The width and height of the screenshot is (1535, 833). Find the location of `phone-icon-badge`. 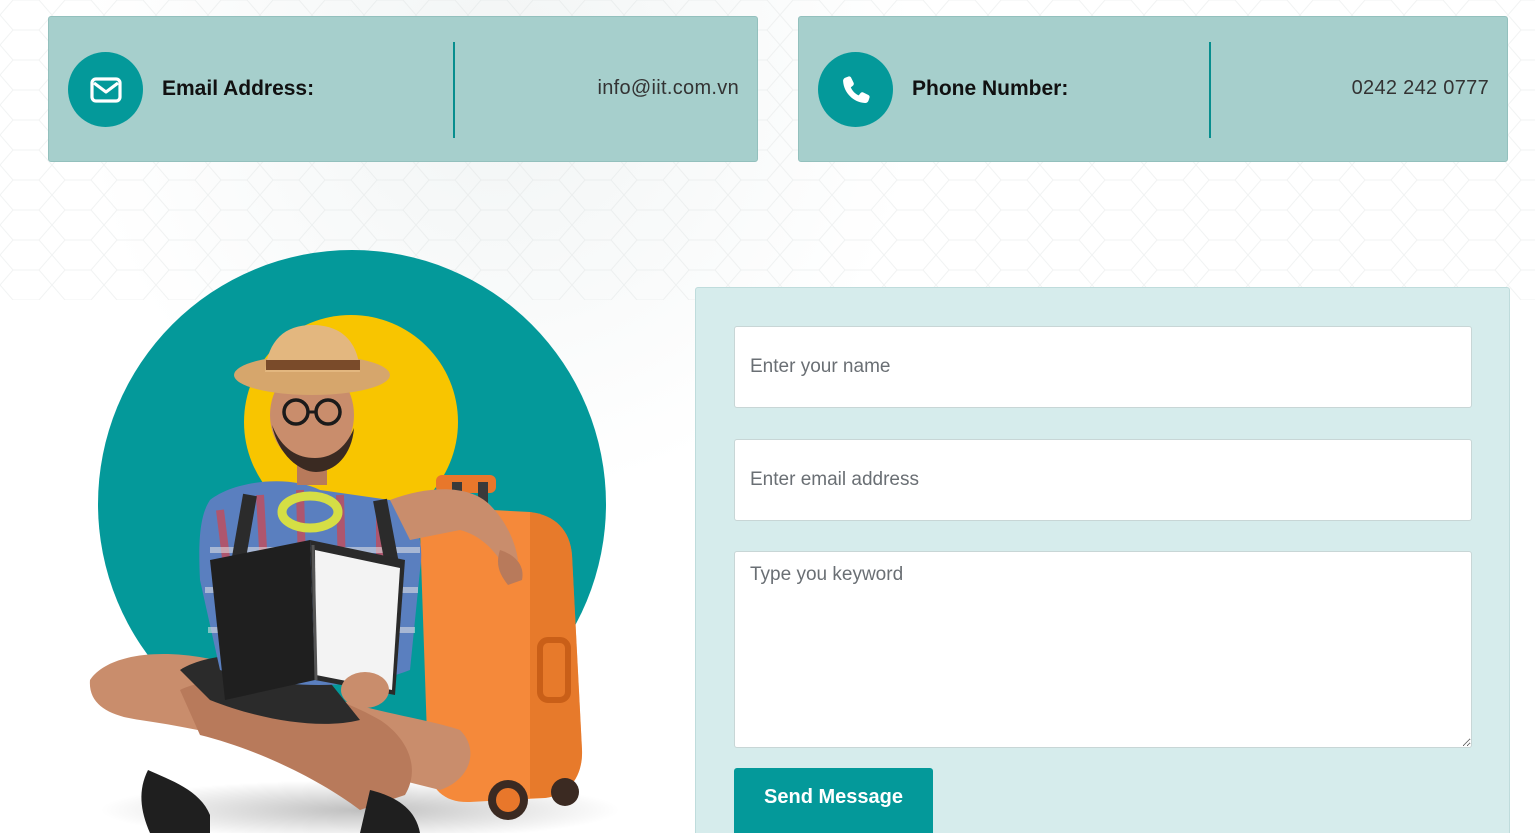

phone-icon-badge is located at coordinates (855, 89).